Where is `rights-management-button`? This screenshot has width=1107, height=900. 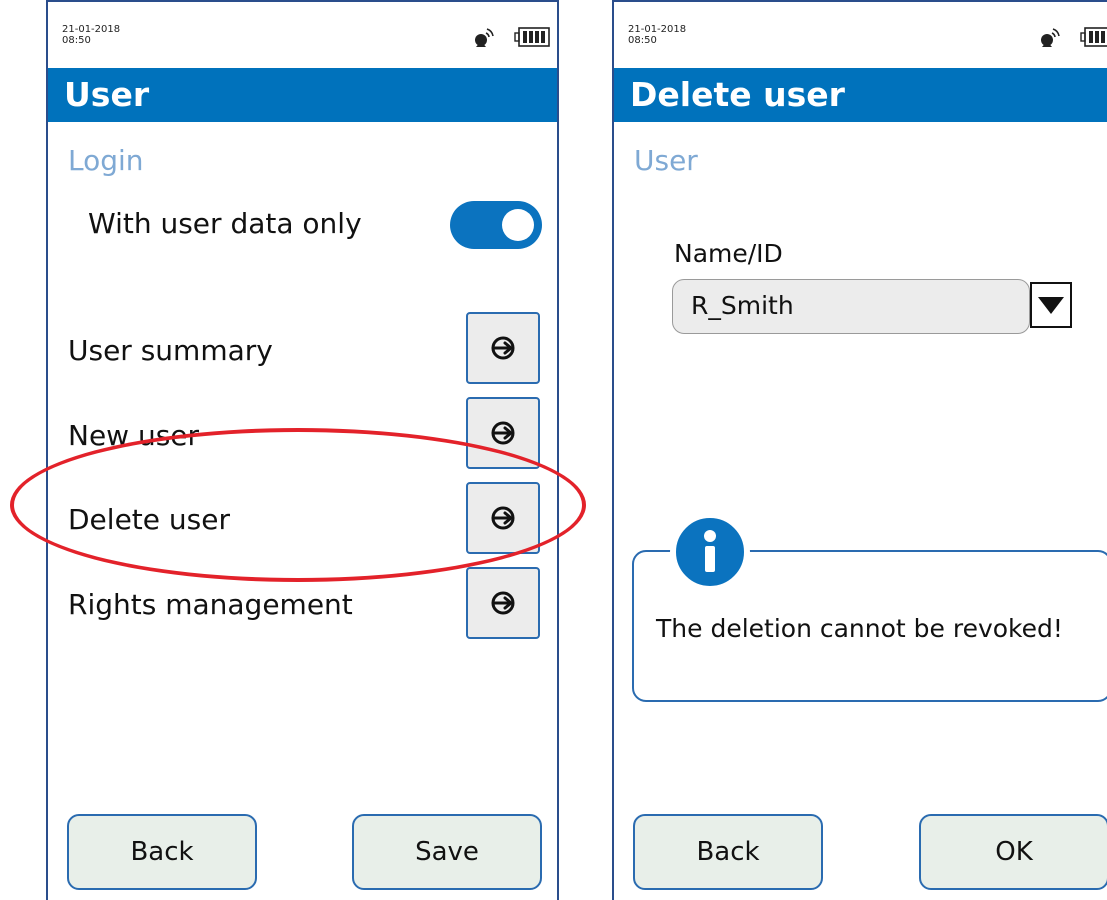
rights-management-button is located at coordinates (503, 603).